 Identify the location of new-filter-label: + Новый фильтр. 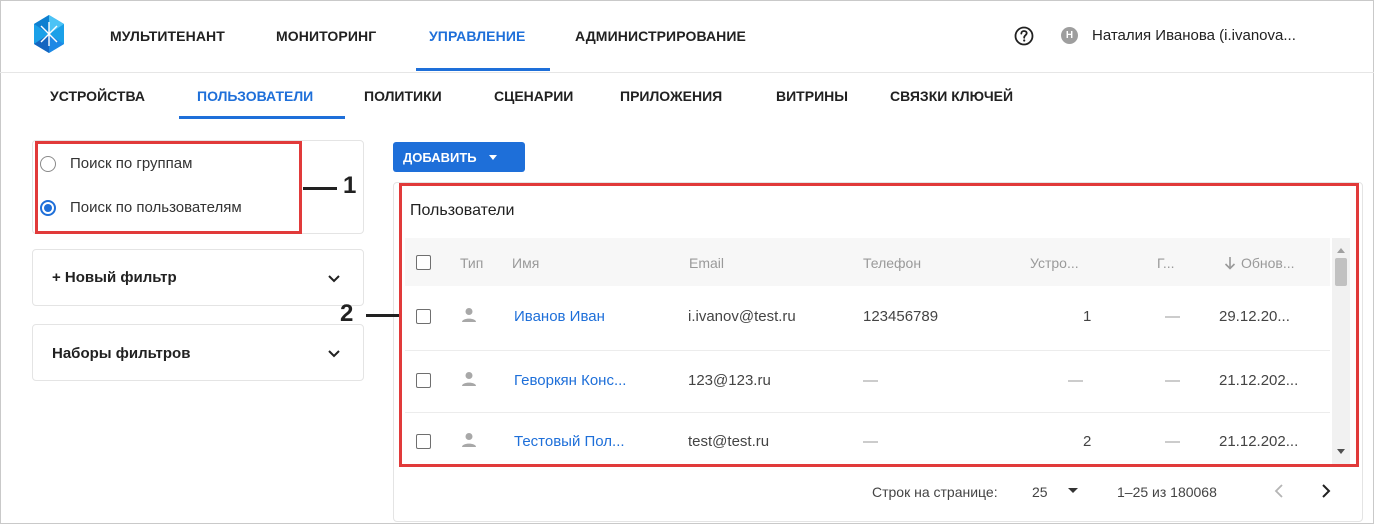
(114, 277).